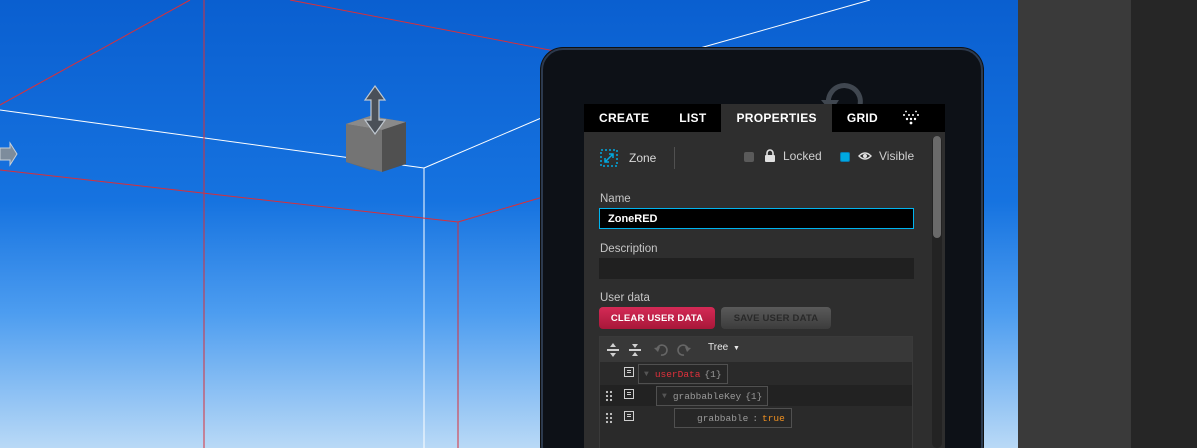 This screenshot has width=1197, height=448. I want to click on tree-row-grabbable: grabbable : true, so click(756, 417).